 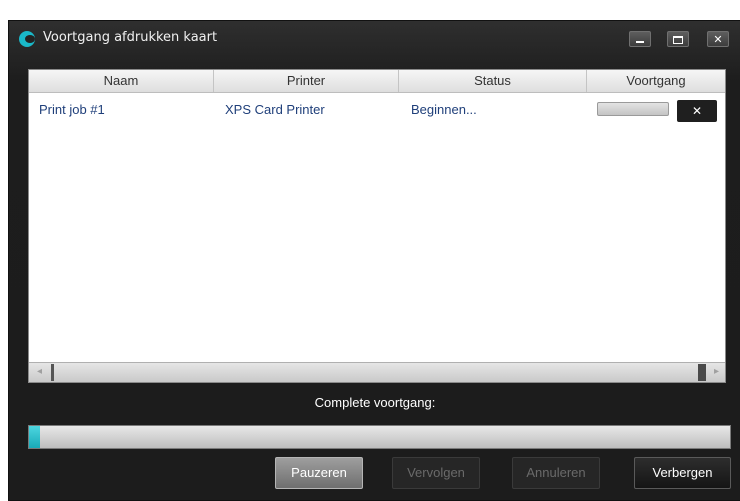 What do you see at coordinates (27, 39) in the screenshot?
I see `app-logo-icon` at bounding box center [27, 39].